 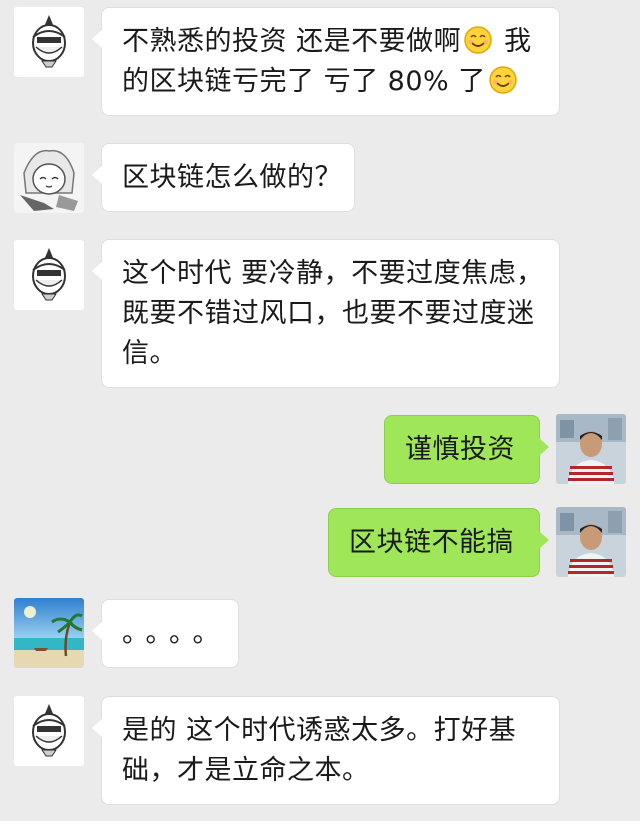 I want to click on message-bubble: 不熟悉的投资 还是不要做啊 我 的区块链亏完了 亏了 80% 了, so click(x=326, y=61).